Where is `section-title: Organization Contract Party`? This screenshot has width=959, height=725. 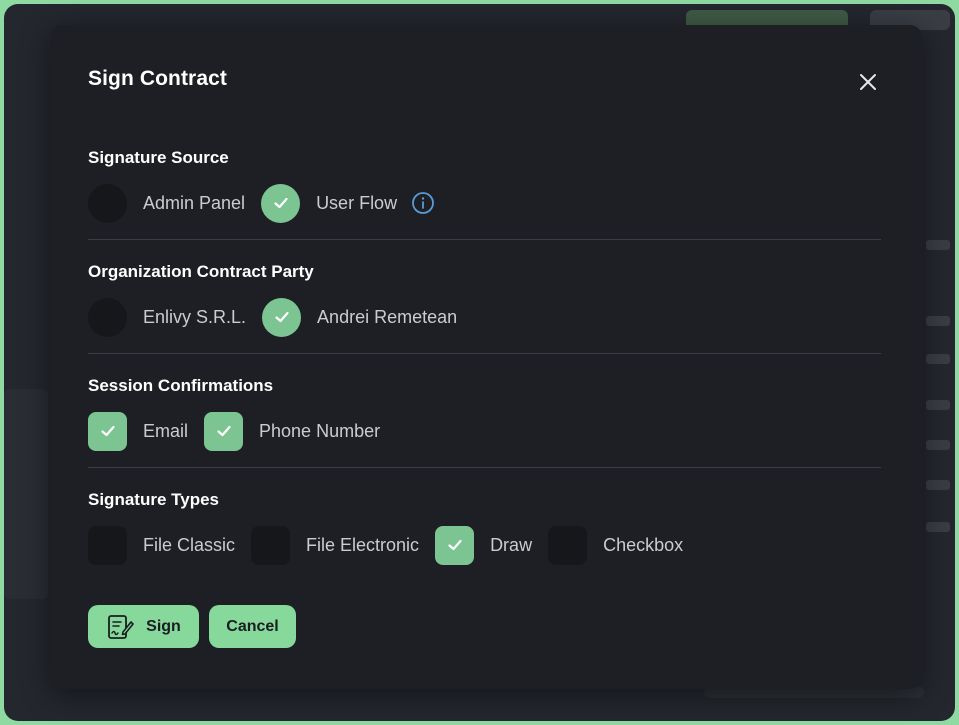 section-title: Organization Contract Party is located at coordinates (201, 271).